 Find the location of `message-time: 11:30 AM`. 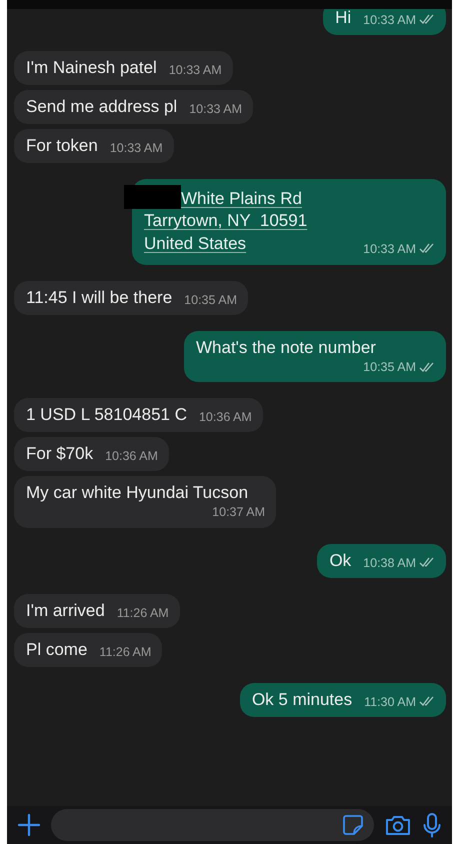

message-time: 11:30 AM is located at coordinates (390, 702).